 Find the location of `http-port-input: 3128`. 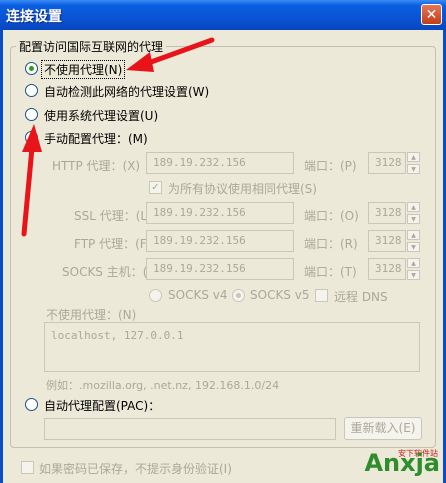

http-port-input: 3128 is located at coordinates (387, 163).